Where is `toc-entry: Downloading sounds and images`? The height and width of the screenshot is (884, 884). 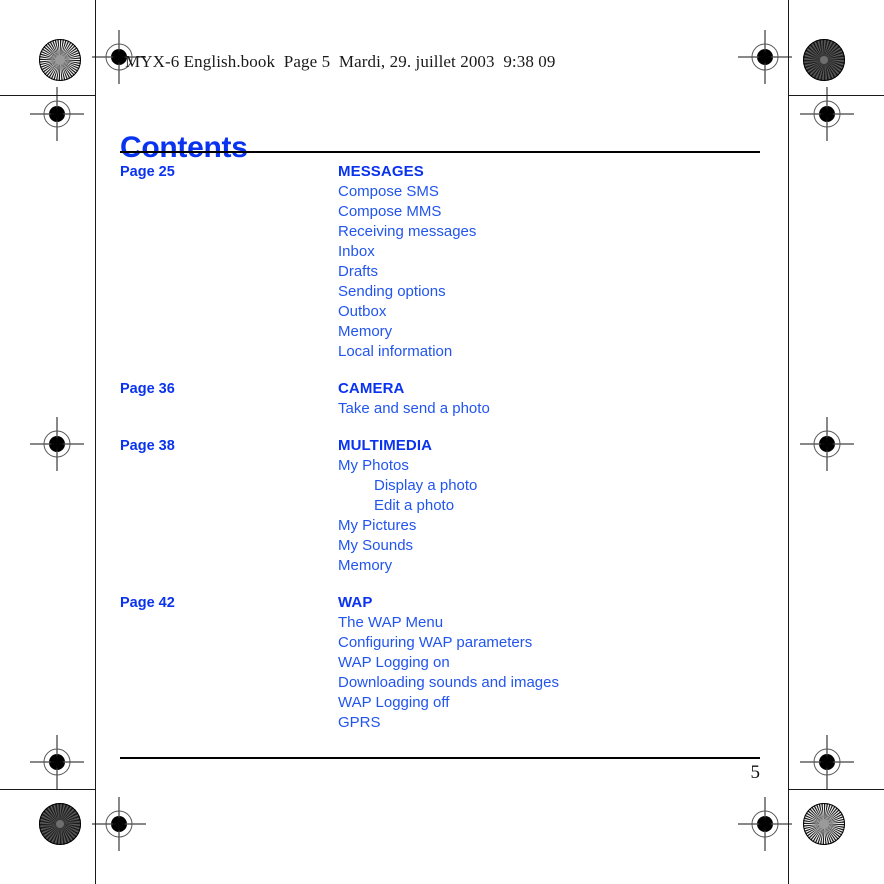 toc-entry: Downloading sounds and images is located at coordinates (559, 683).